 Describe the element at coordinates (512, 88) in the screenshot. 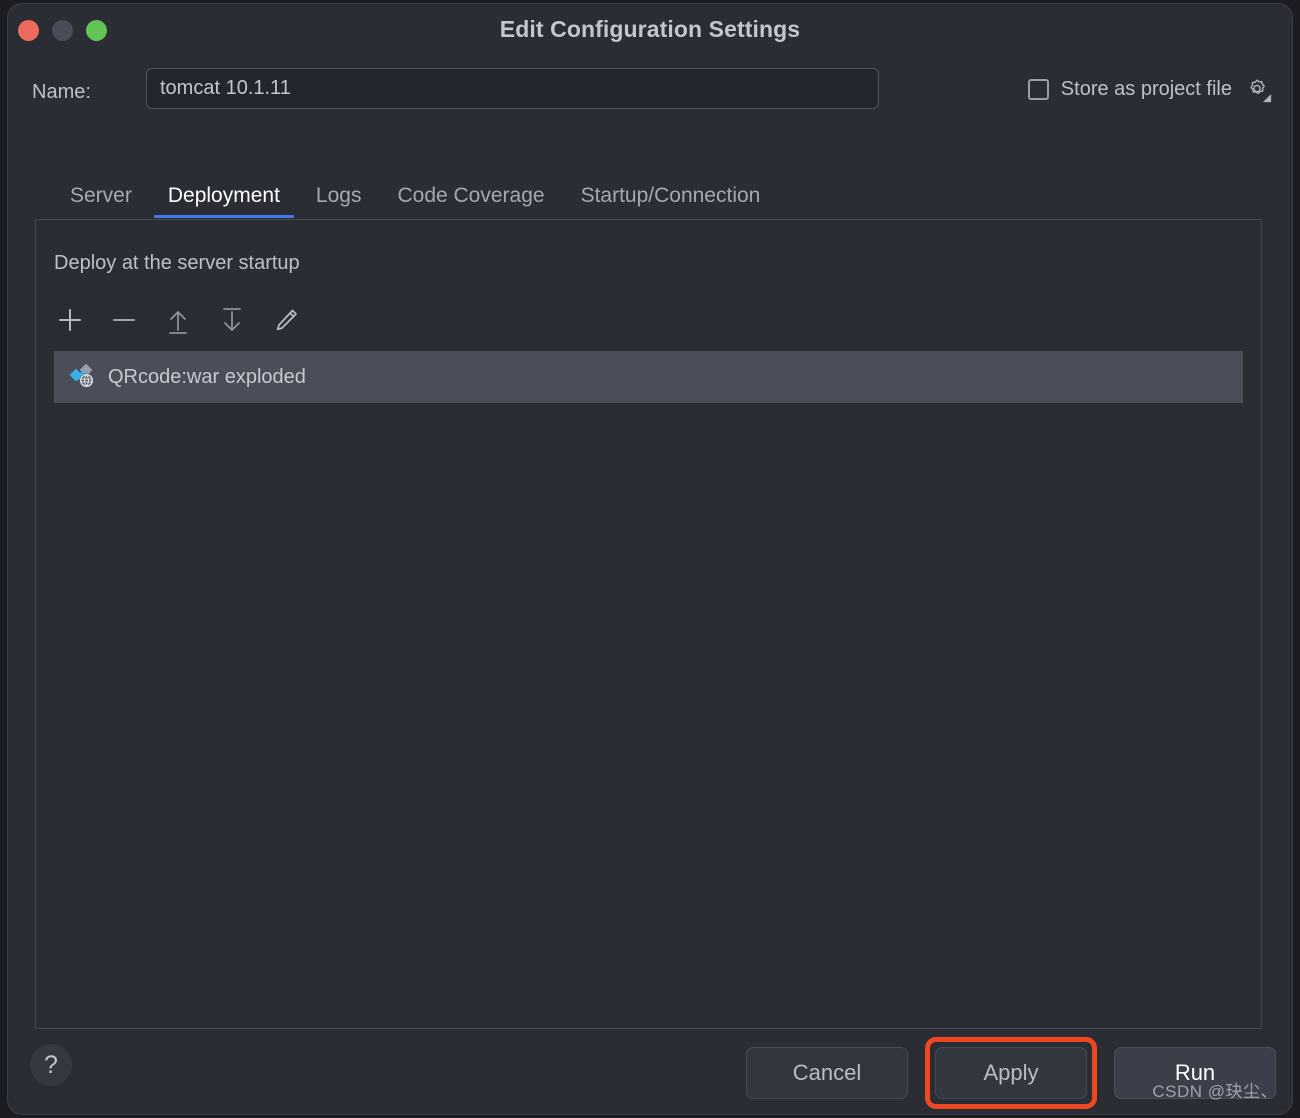

I see `name-input: tomcat 10.1.11` at that location.